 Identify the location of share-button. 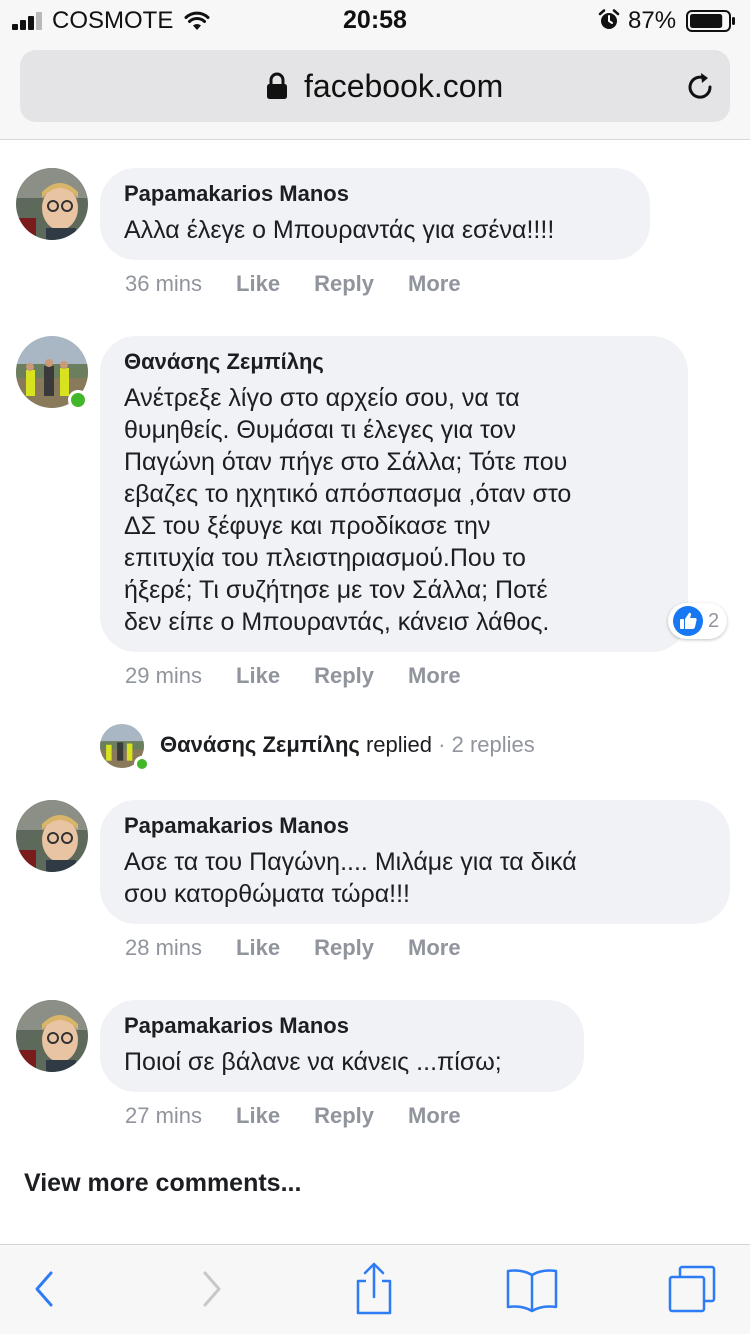
(374, 1289).